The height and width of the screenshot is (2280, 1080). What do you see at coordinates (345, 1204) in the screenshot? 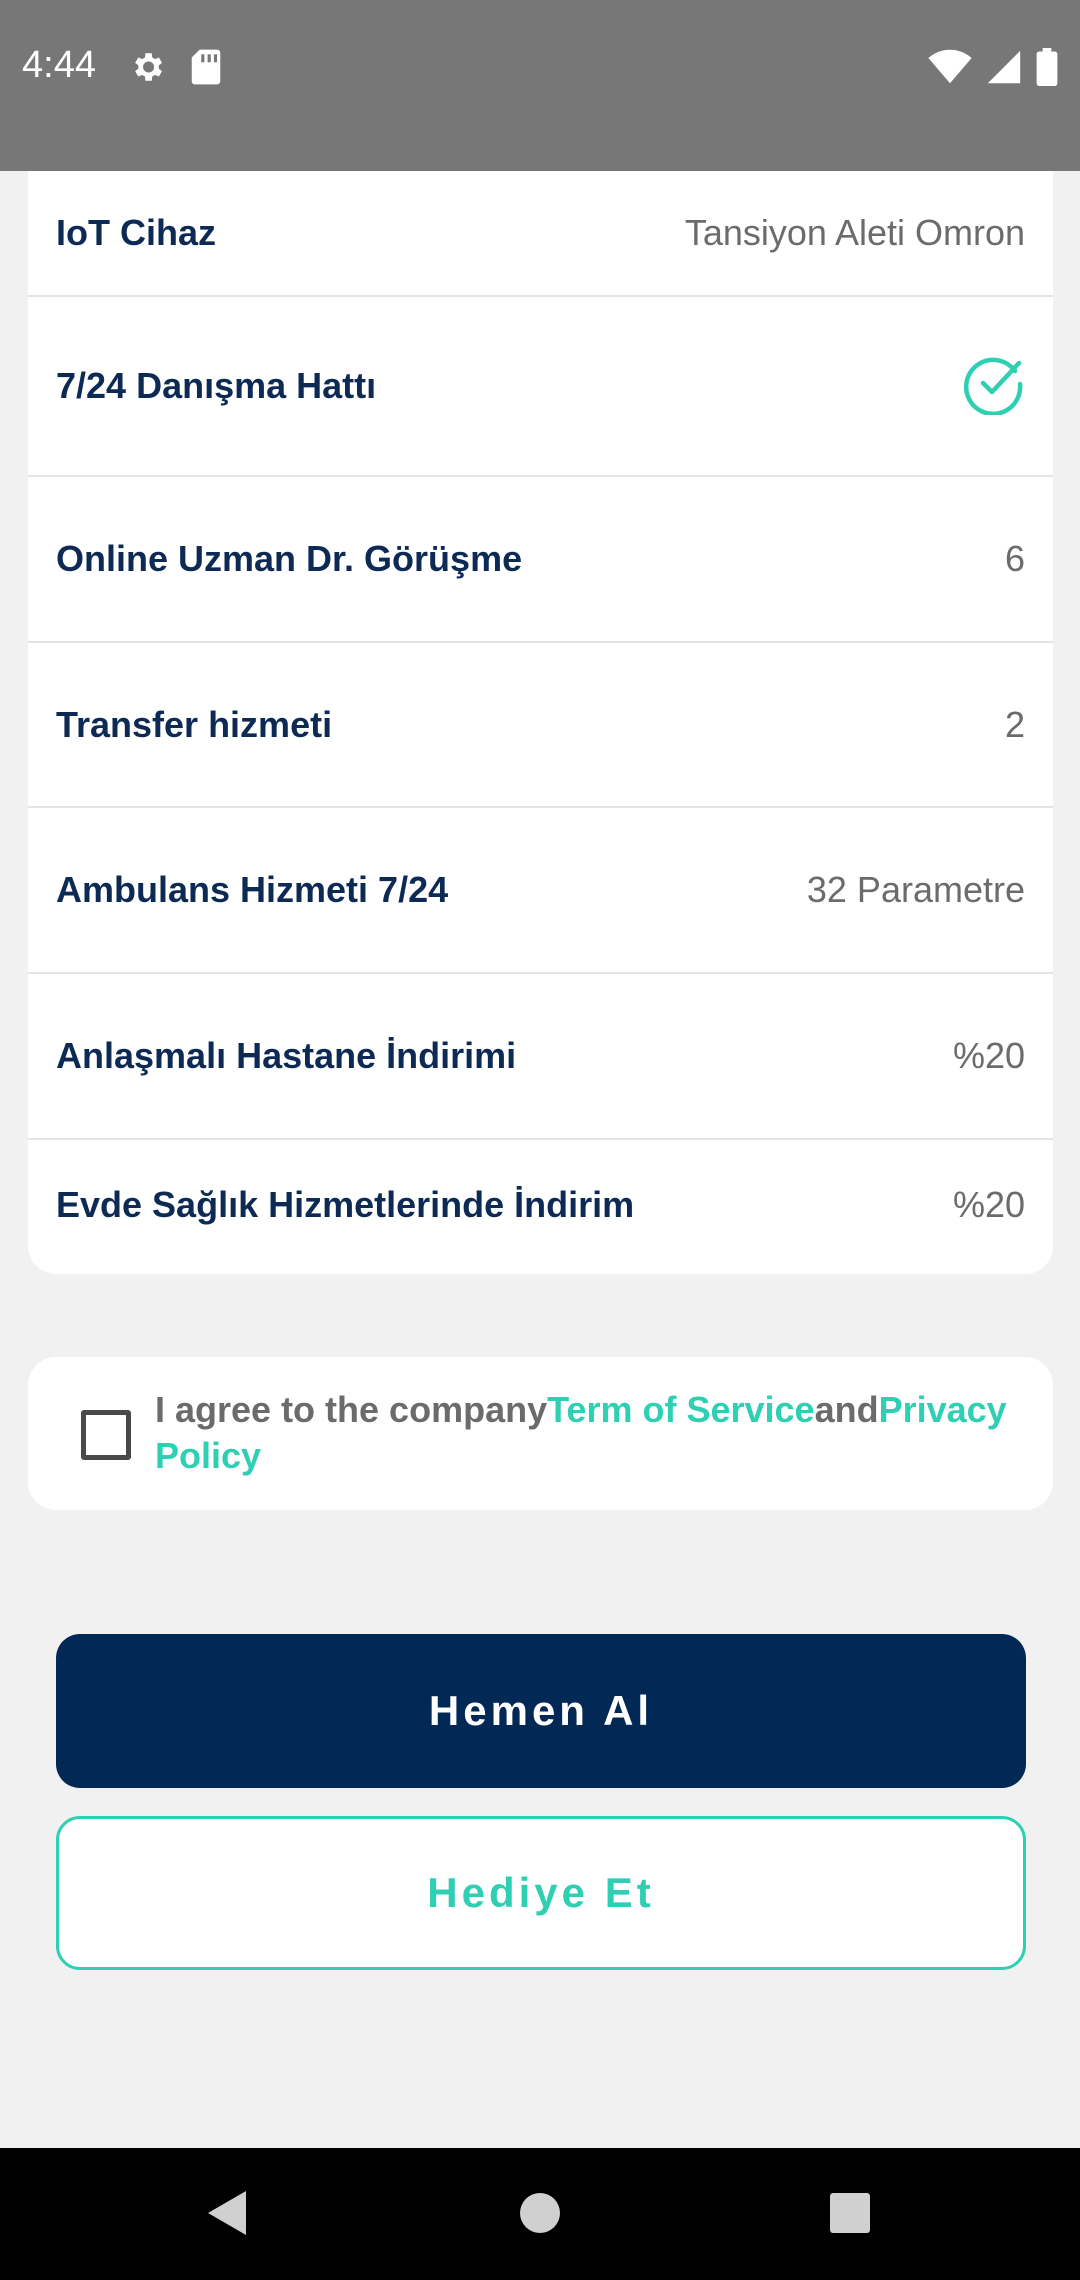
I see `feature-name: Evde Sağlık Hizmetlerinde İndirim` at bounding box center [345, 1204].